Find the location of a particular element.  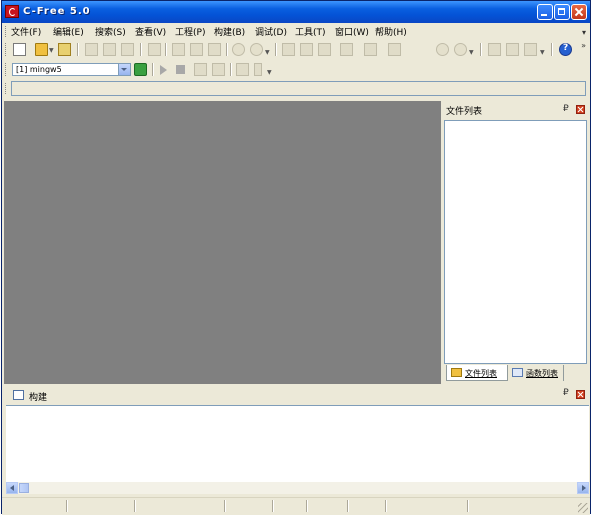

help-icon is located at coordinates (565, 49).